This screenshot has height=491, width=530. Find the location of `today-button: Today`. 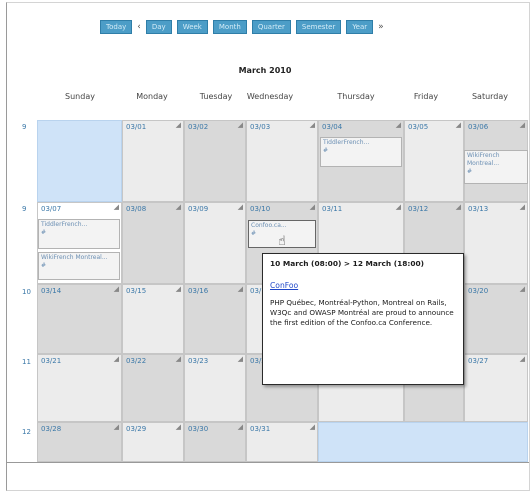

today-button: Today is located at coordinates (116, 27).